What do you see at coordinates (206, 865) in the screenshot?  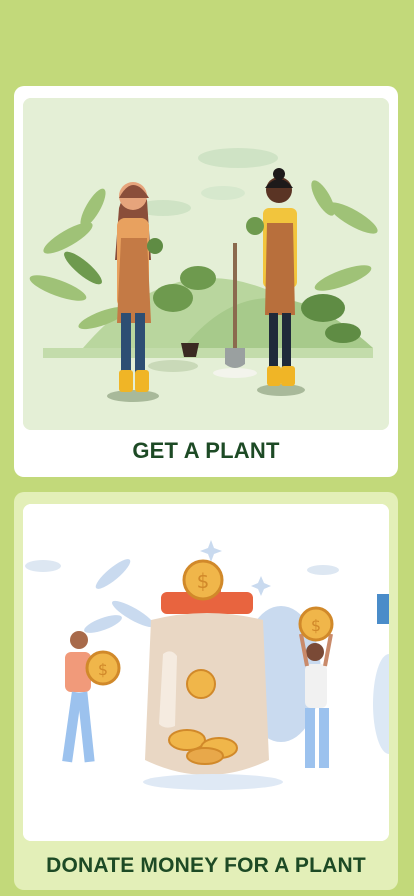 I see `donate-money-label: DONATE MONEY FOR A PLANT` at bounding box center [206, 865].